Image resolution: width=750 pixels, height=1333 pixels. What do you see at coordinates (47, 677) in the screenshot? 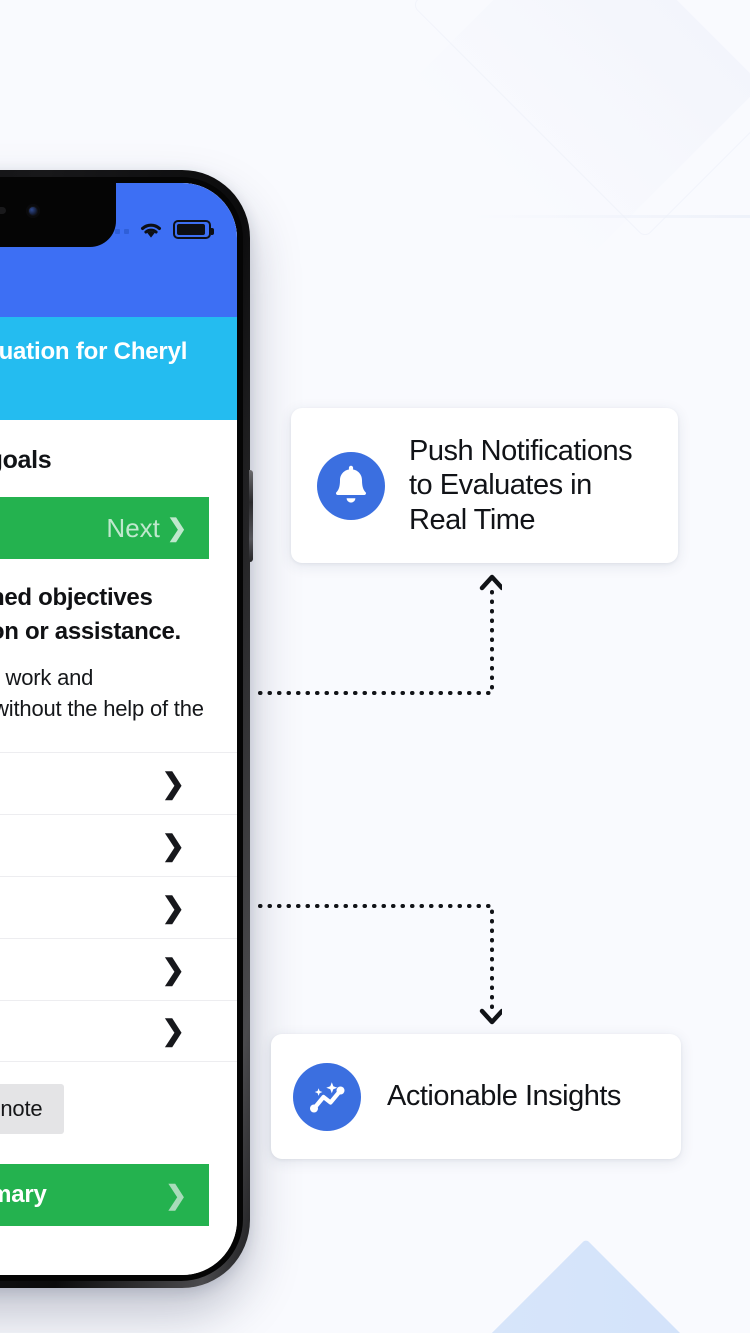
I see `question-desc-line-1: Completed proposed work and` at bounding box center [47, 677].